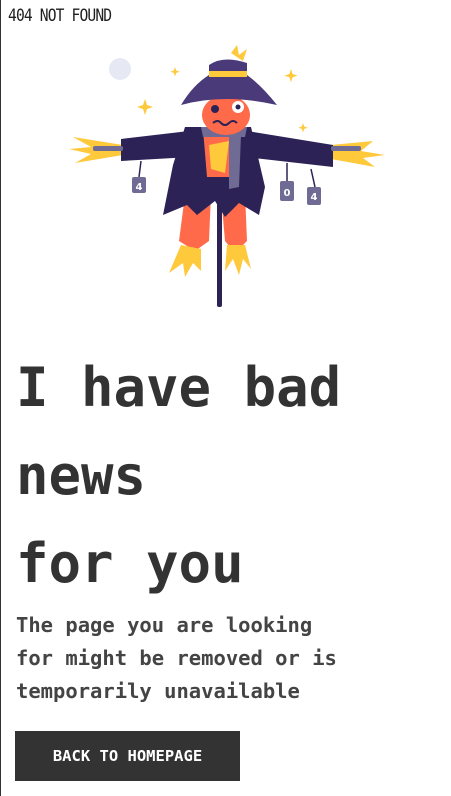 The height and width of the screenshot is (796, 451). Describe the element at coordinates (120, 69) in the screenshot. I see `moon-icon` at that location.